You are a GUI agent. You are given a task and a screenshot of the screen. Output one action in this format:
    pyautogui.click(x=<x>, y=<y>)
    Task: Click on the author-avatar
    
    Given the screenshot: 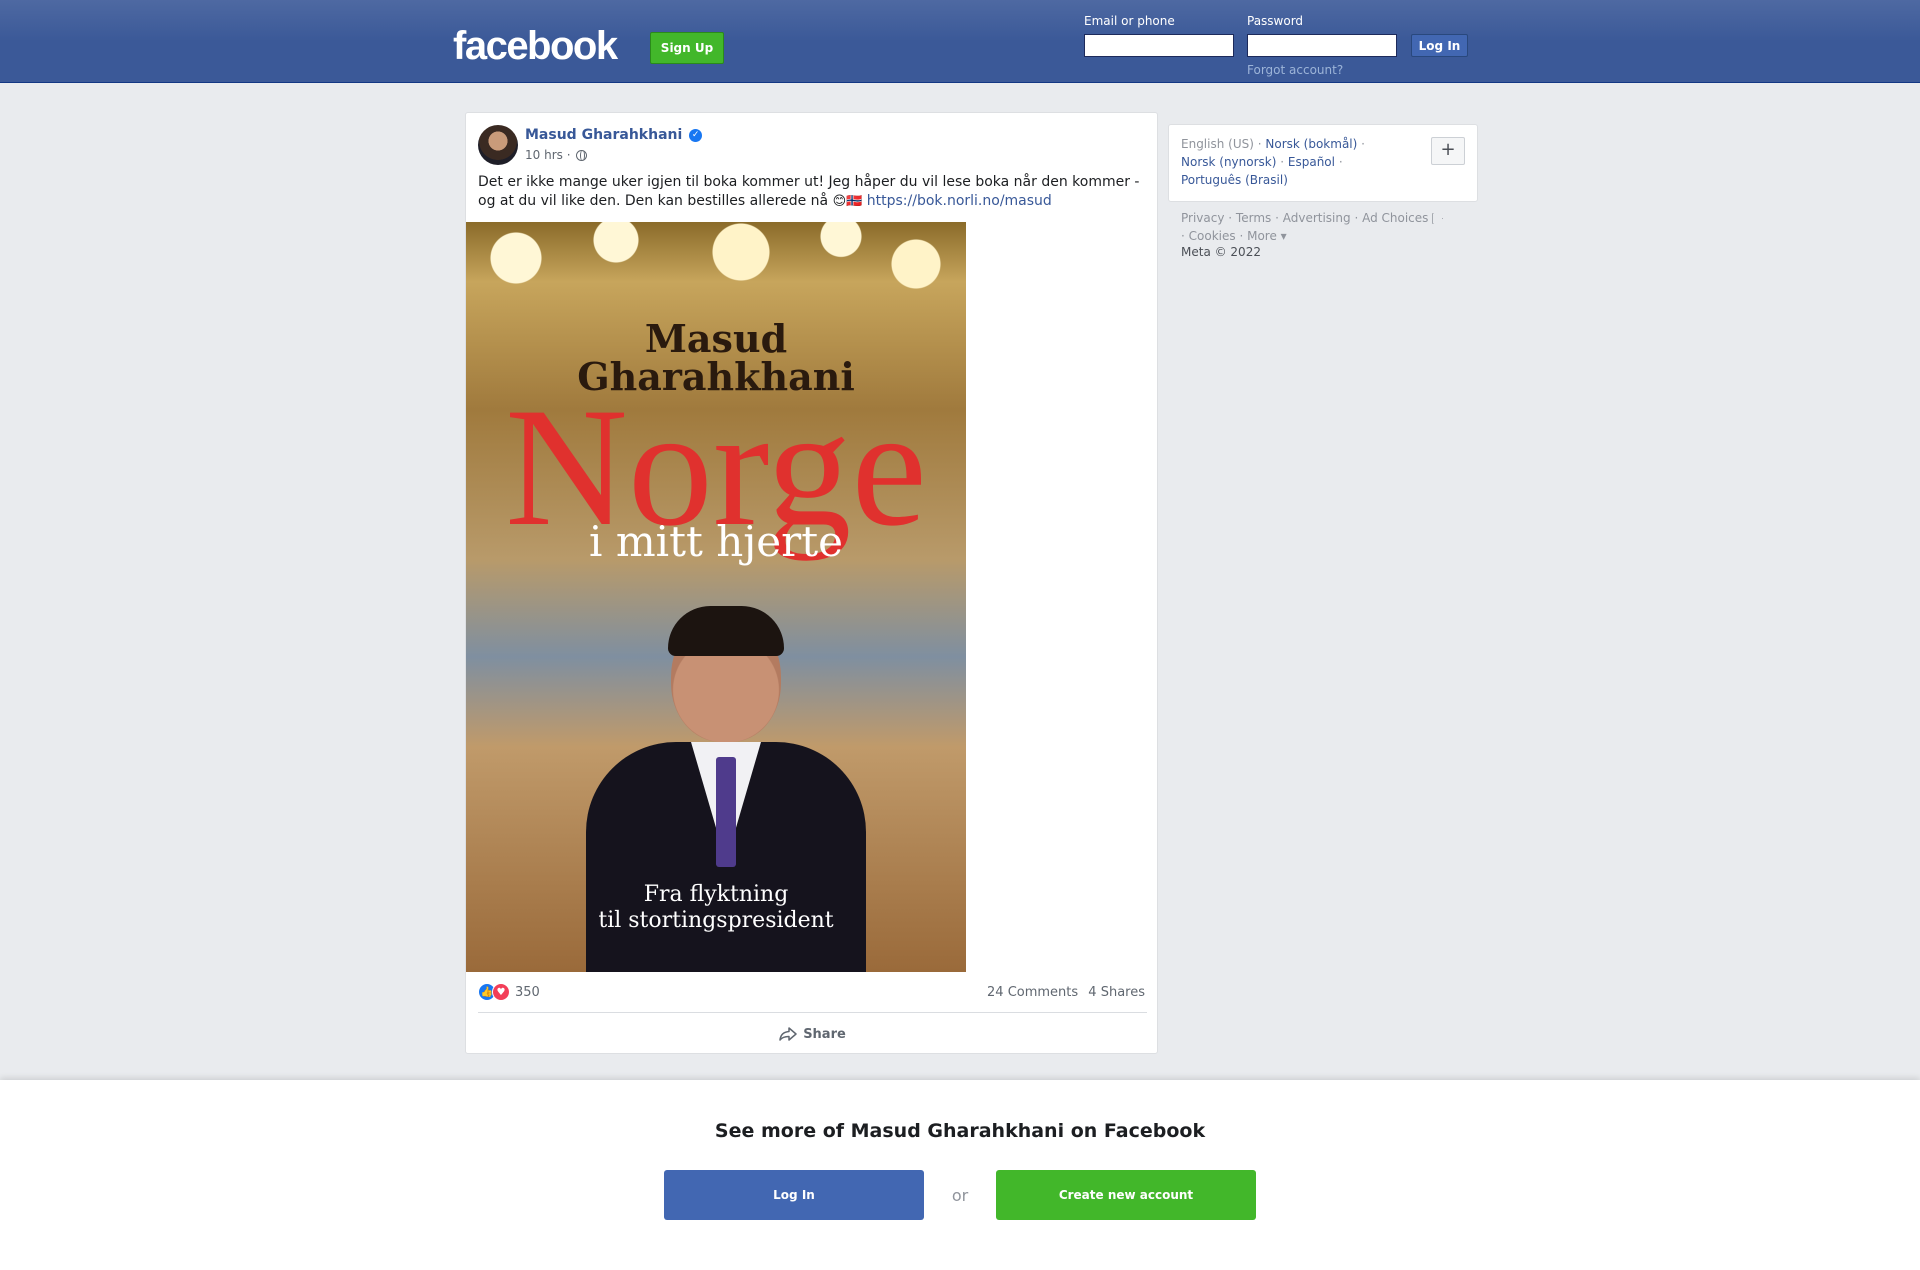 What is the action you would take?
    pyautogui.click(x=498, y=145)
    